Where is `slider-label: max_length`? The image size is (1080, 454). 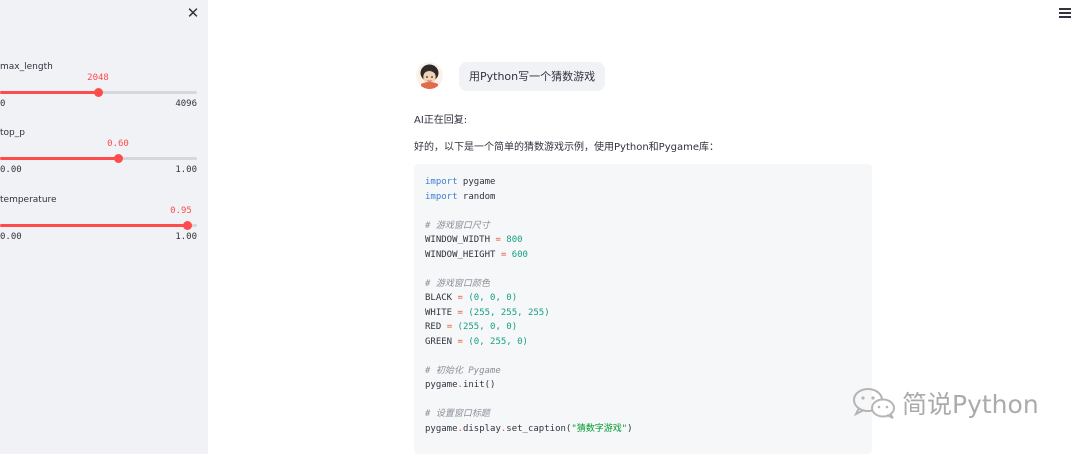
slider-label: max_length is located at coordinates (26, 67).